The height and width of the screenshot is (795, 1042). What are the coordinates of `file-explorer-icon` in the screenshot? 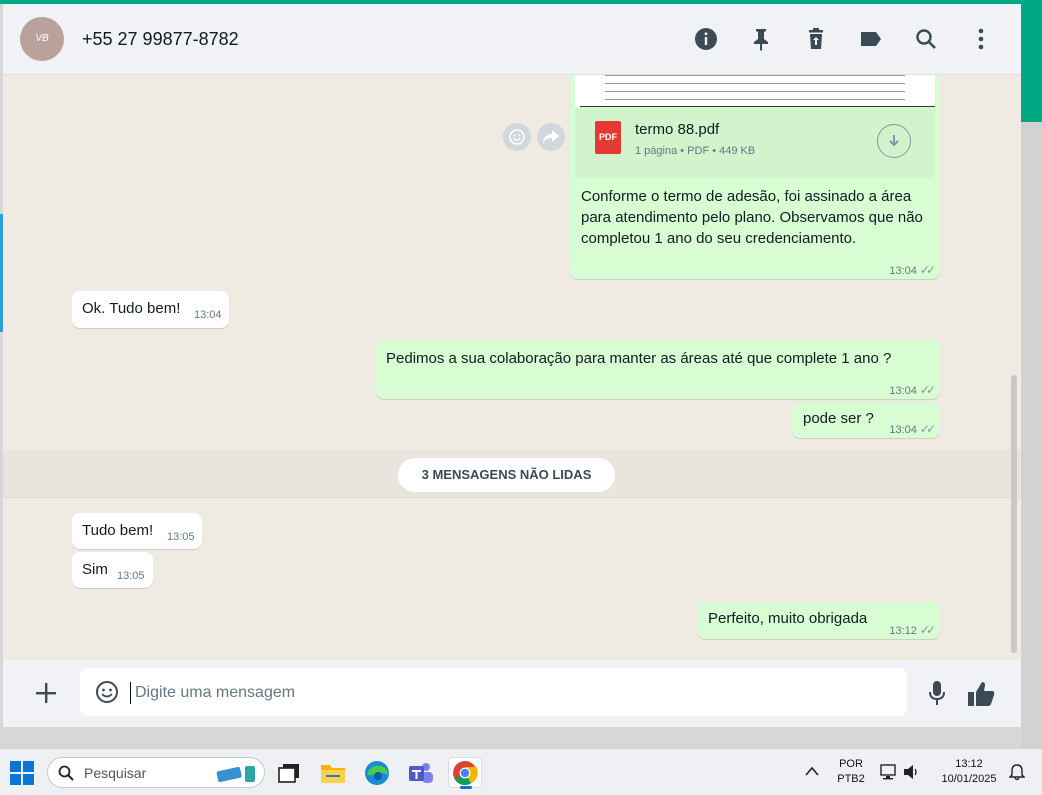 It's located at (333, 772).